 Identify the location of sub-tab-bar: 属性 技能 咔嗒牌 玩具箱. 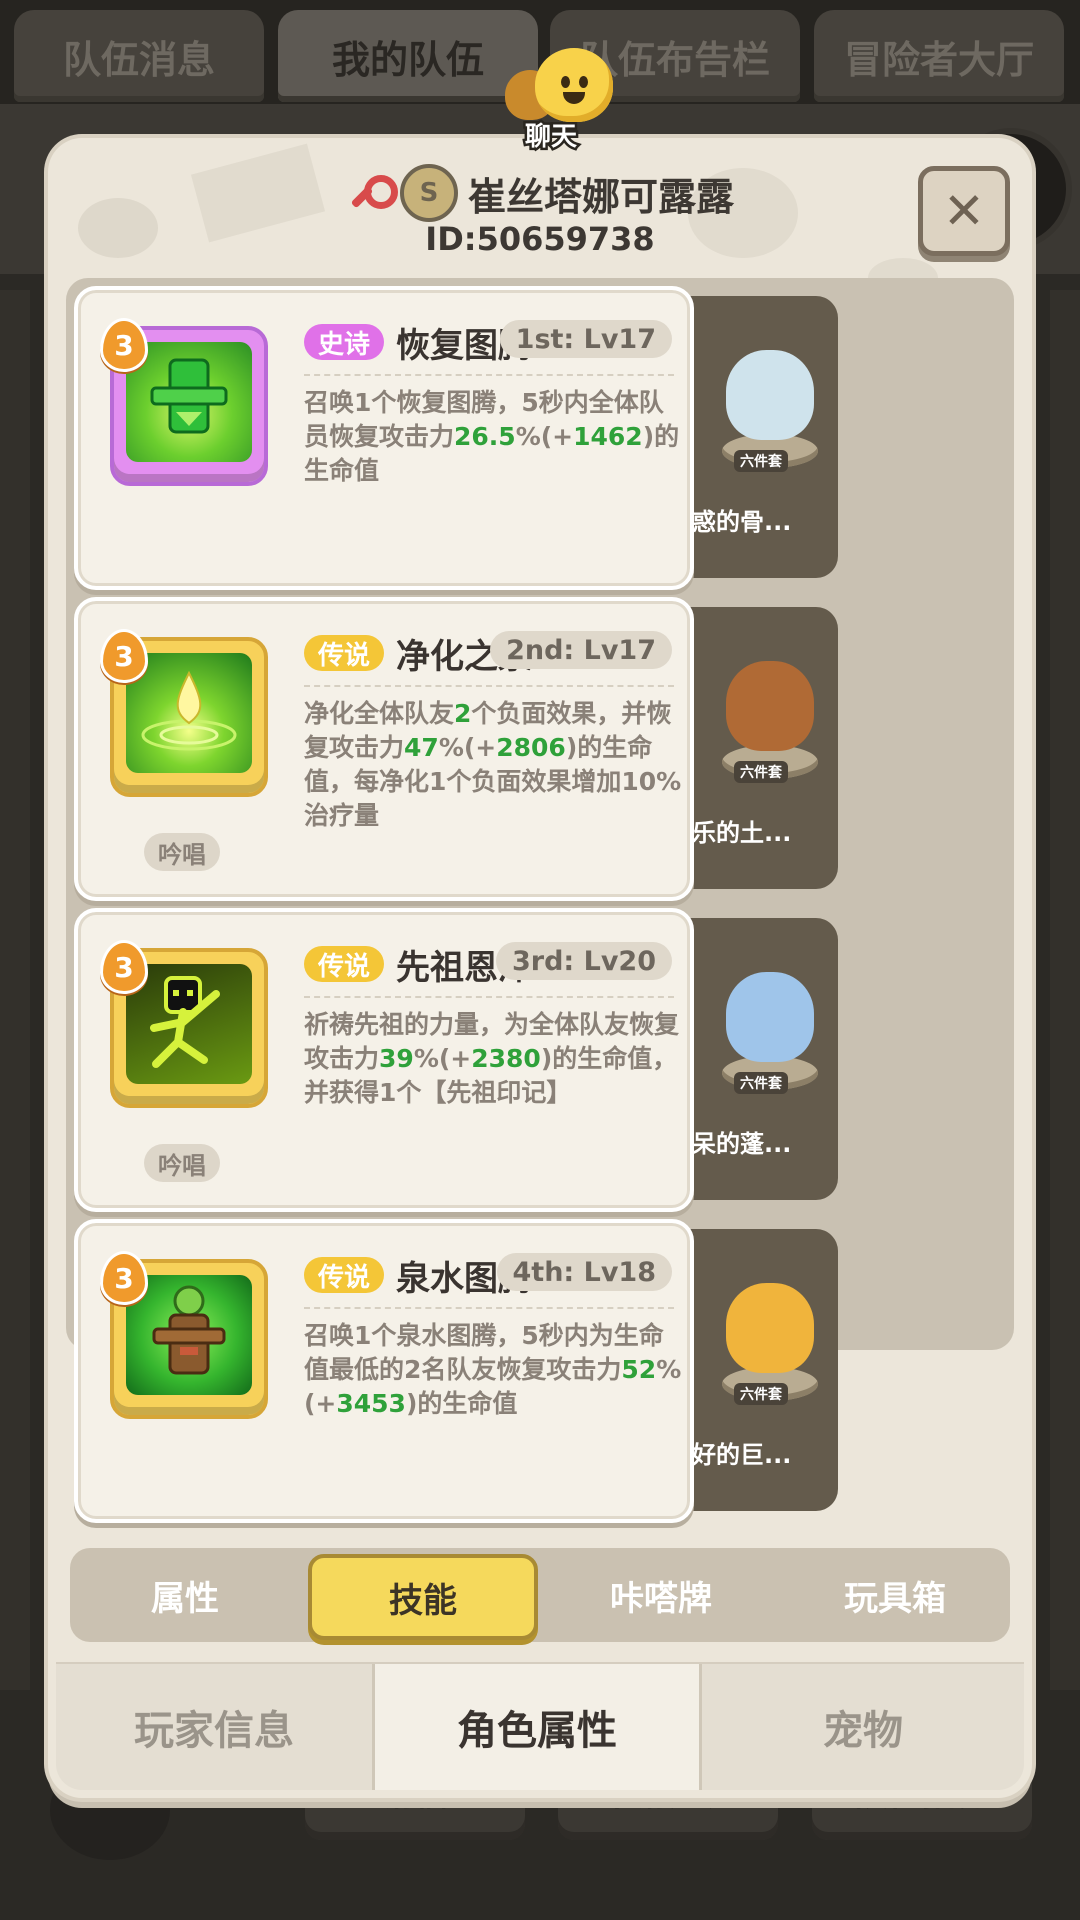
(540, 1595).